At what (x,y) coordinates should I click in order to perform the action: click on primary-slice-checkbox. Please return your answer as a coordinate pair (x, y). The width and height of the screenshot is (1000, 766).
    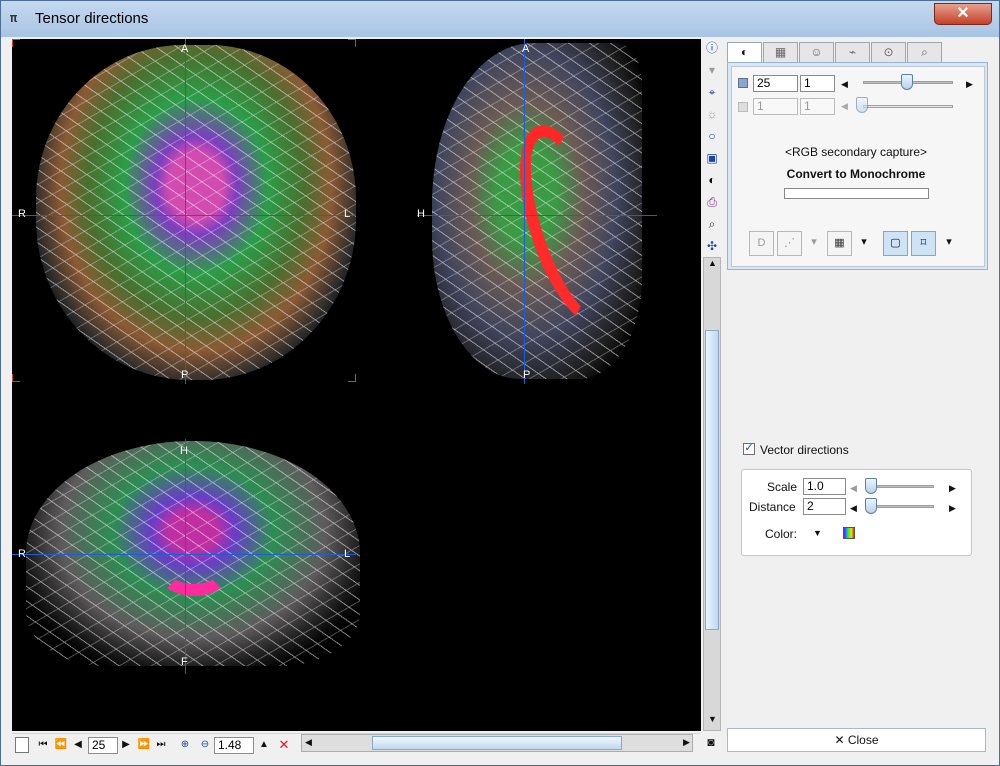
    Looking at the image, I should click on (743, 83).